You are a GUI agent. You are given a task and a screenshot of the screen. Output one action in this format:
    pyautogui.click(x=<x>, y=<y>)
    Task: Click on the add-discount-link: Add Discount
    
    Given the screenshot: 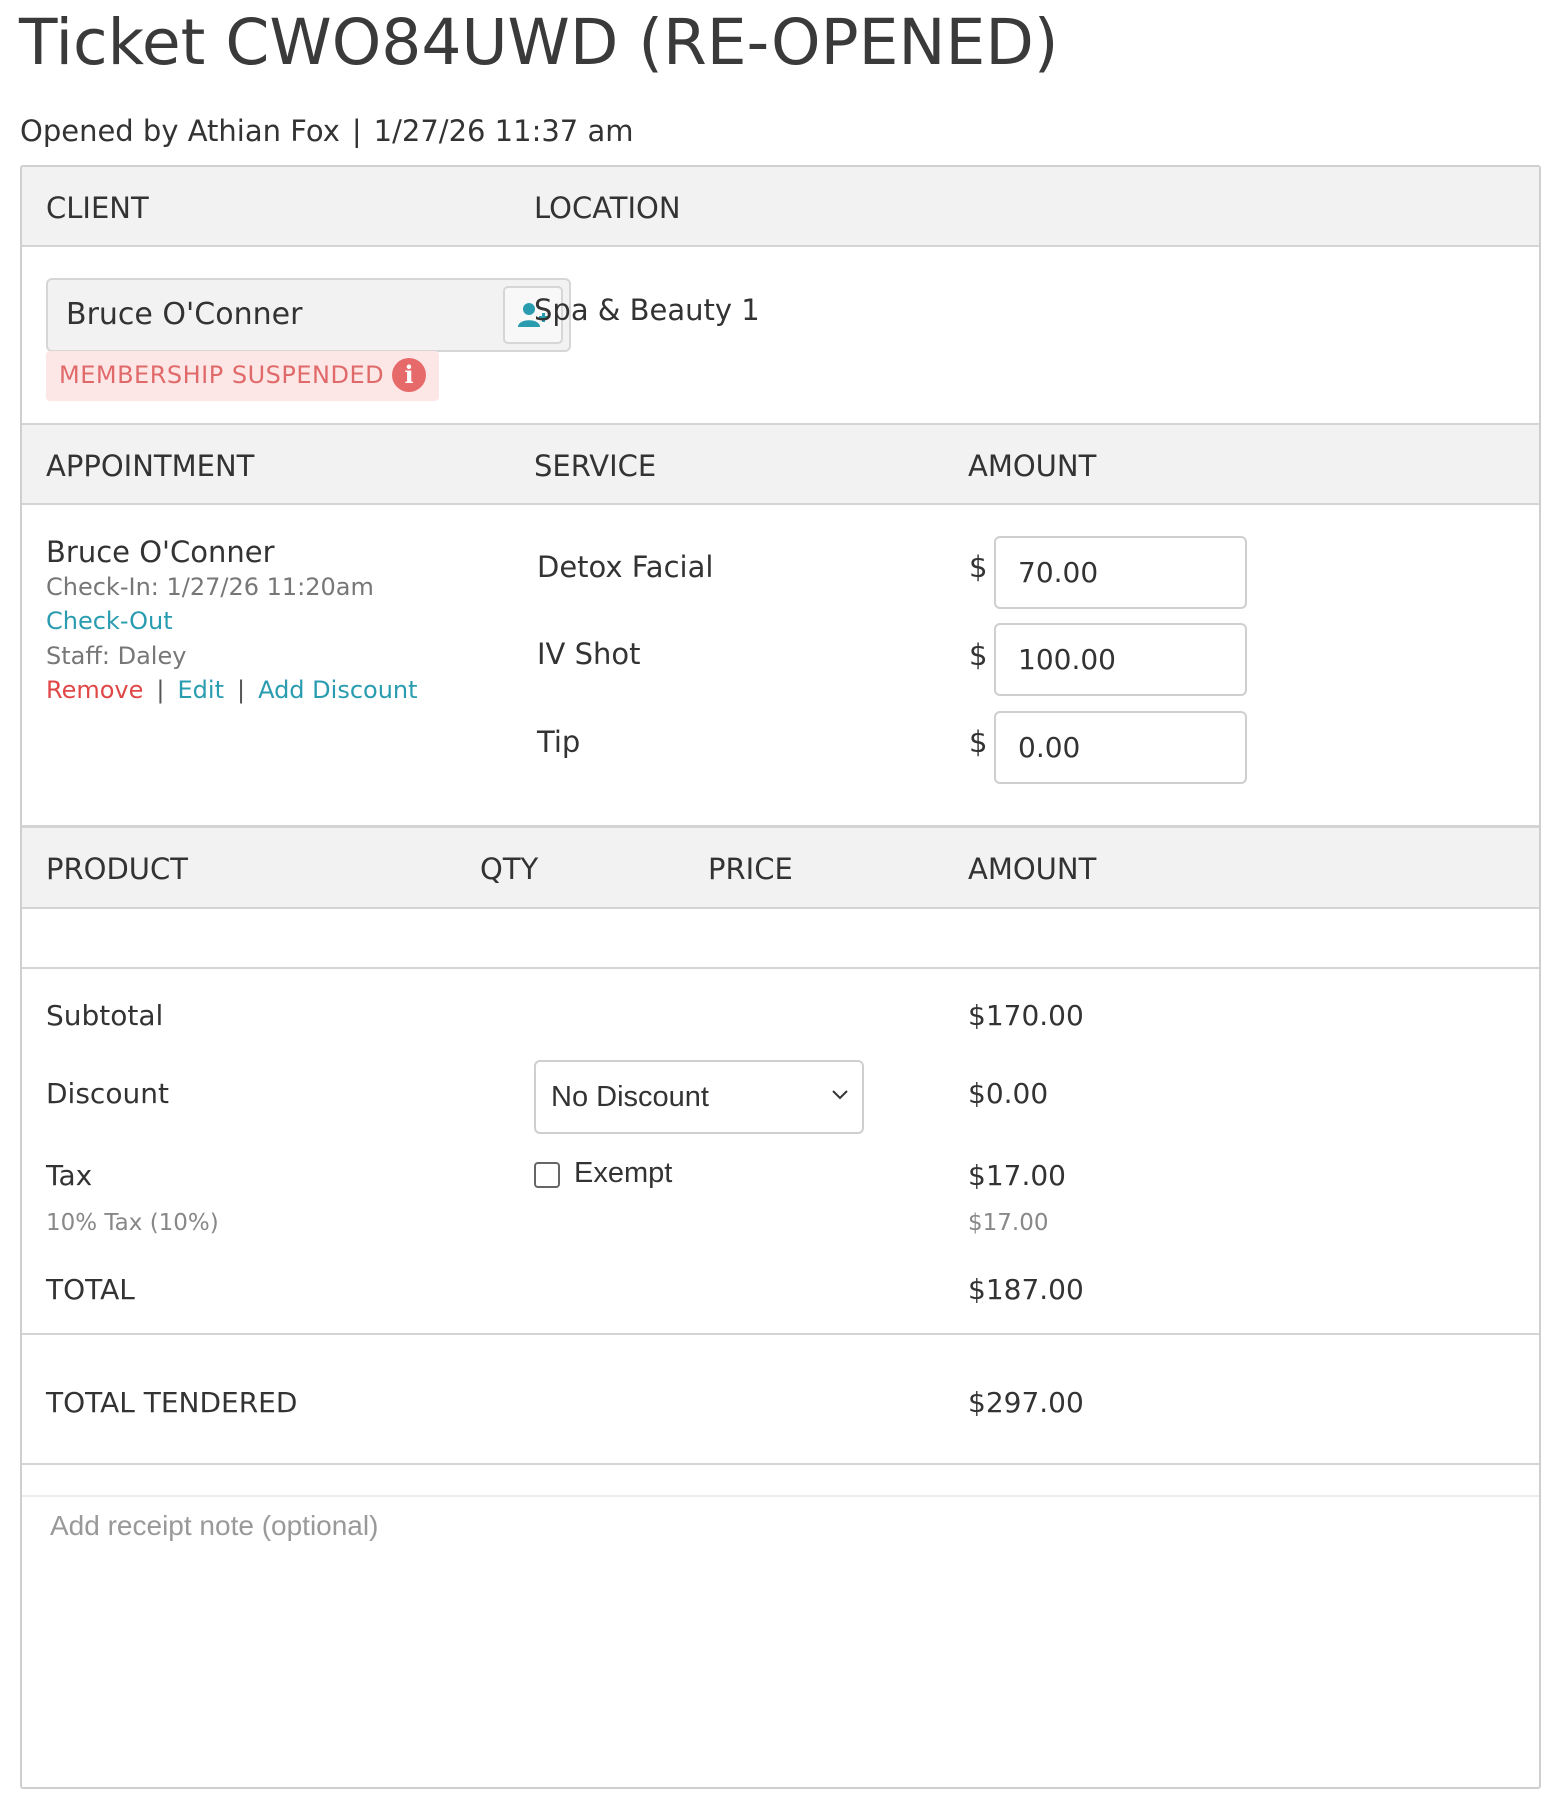 What is the action you would take?
    pyautogui.click(x=337, y=690)
    